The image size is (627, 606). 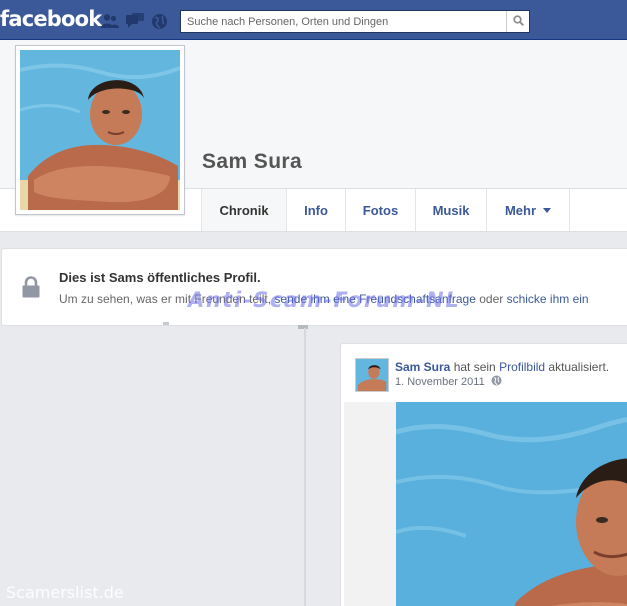 I want to click on caret-down-icon, so click(x=547, y=210).